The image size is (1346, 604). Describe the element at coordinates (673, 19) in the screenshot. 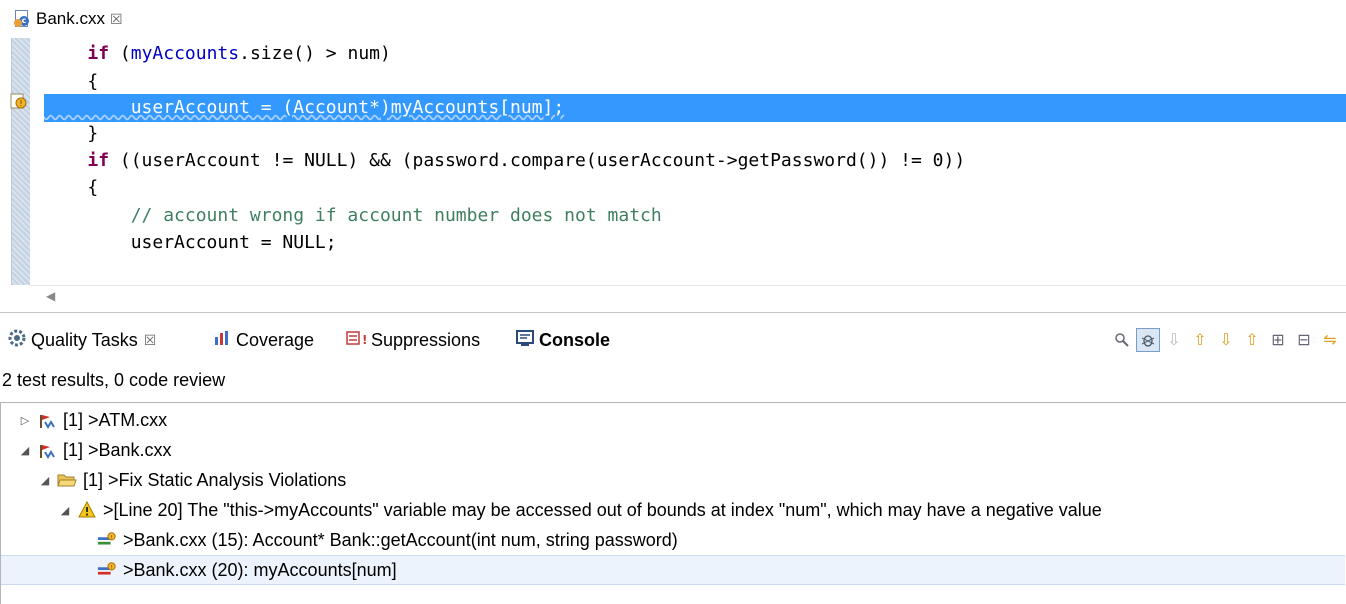

I see `editor-tab-bar: c Bank.cxx ☒` at that location.